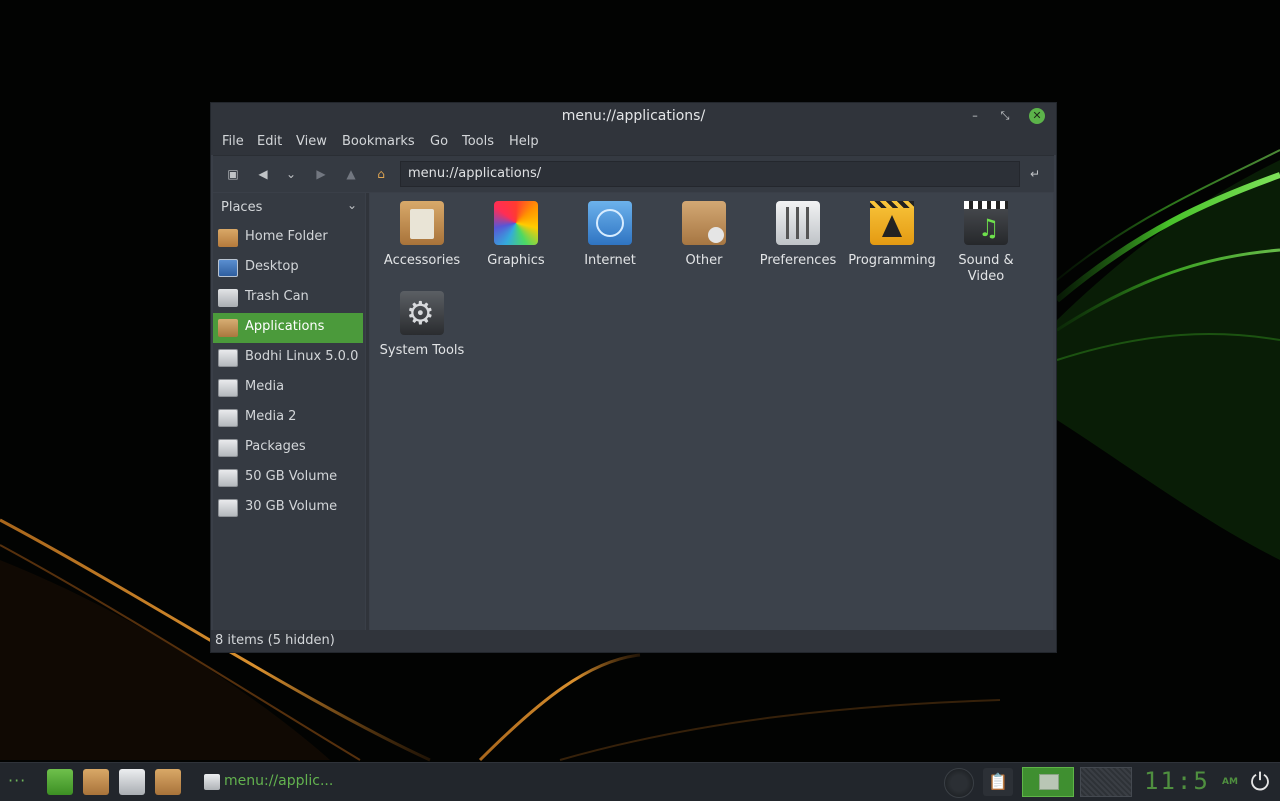 The image size is (1280, 801). What do you see at coordinates (228, 328) in the screenshot?
I see `applications-icon` at bounding box center [228, 328].